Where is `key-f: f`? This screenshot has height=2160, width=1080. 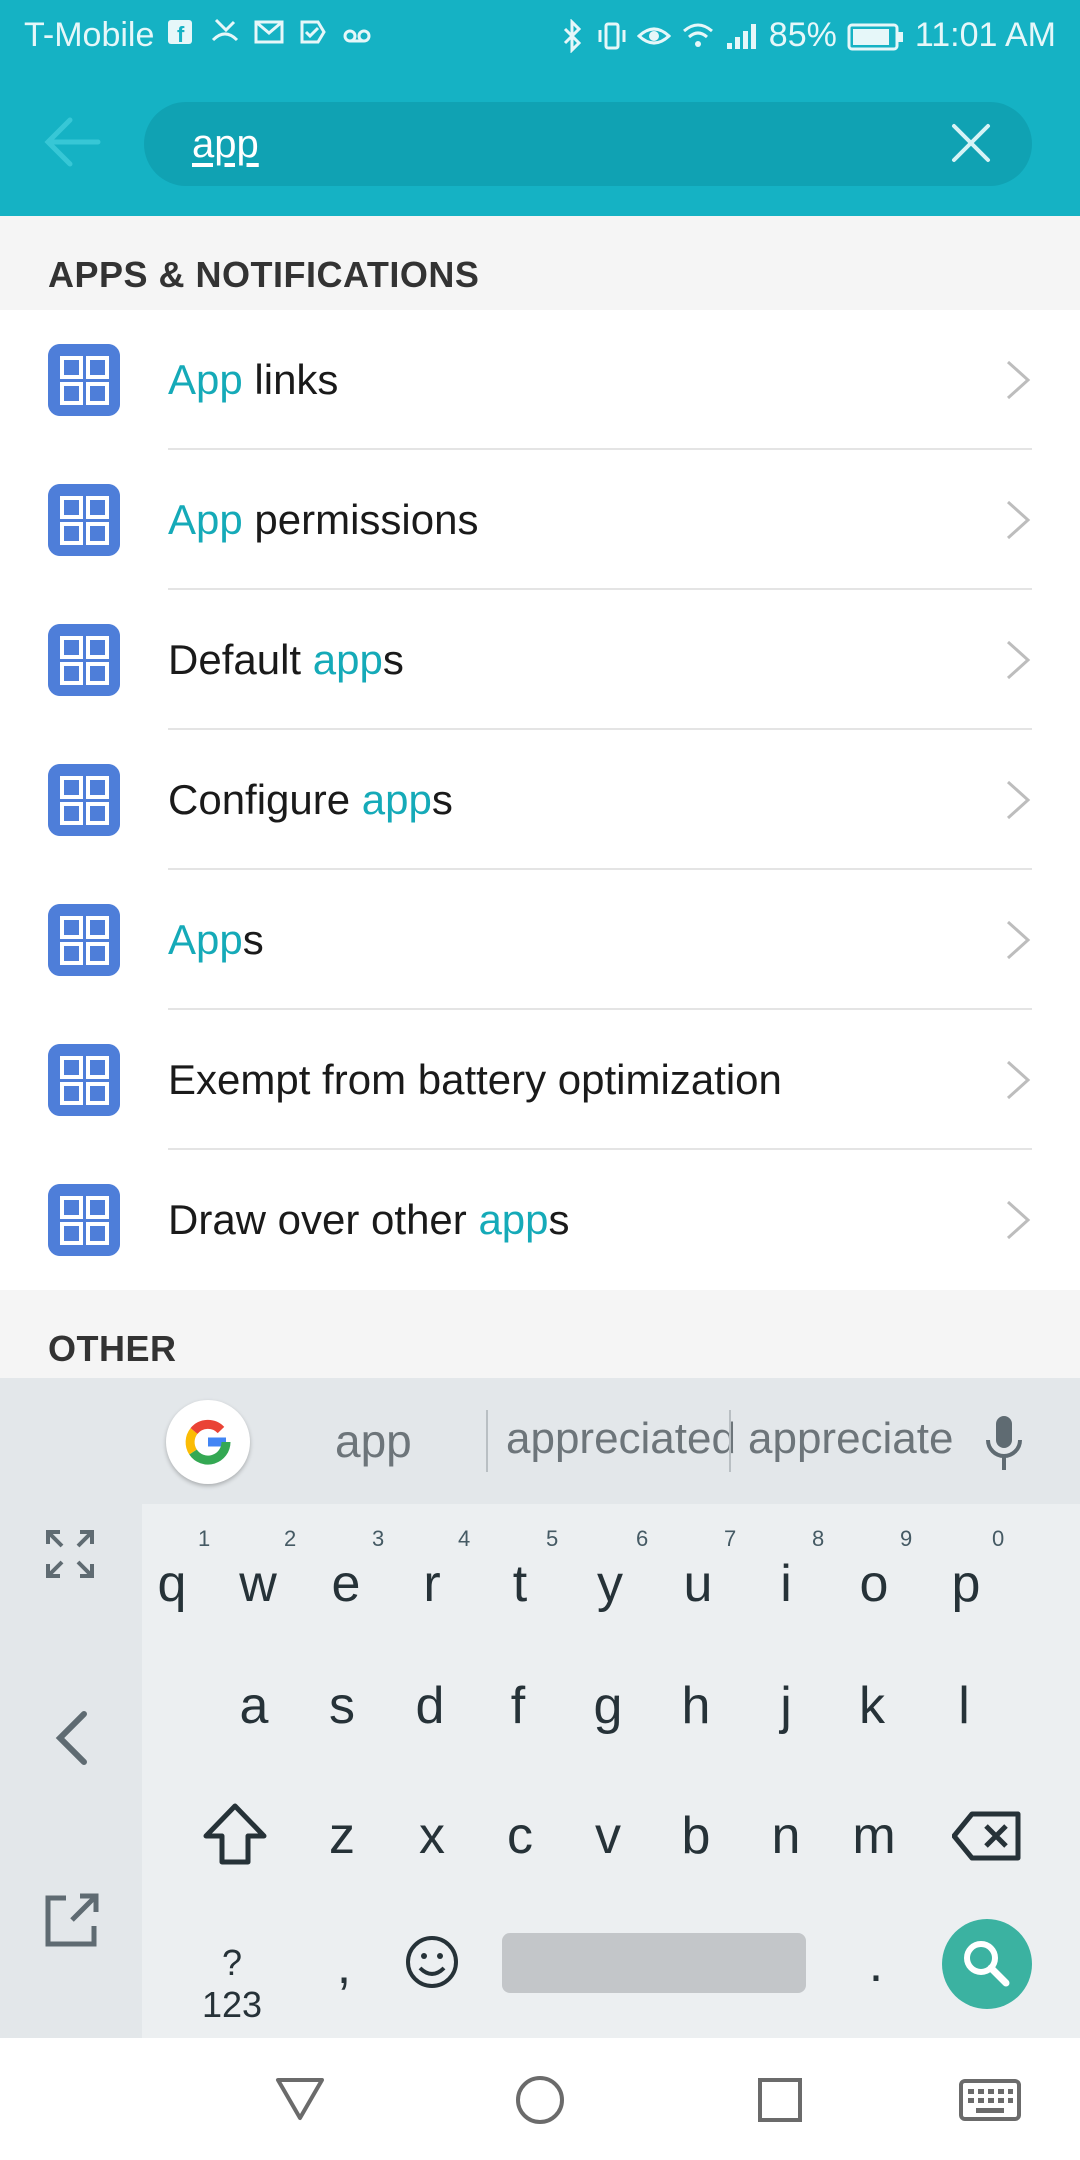
key-f: f is located at coordinates (518, 1706).